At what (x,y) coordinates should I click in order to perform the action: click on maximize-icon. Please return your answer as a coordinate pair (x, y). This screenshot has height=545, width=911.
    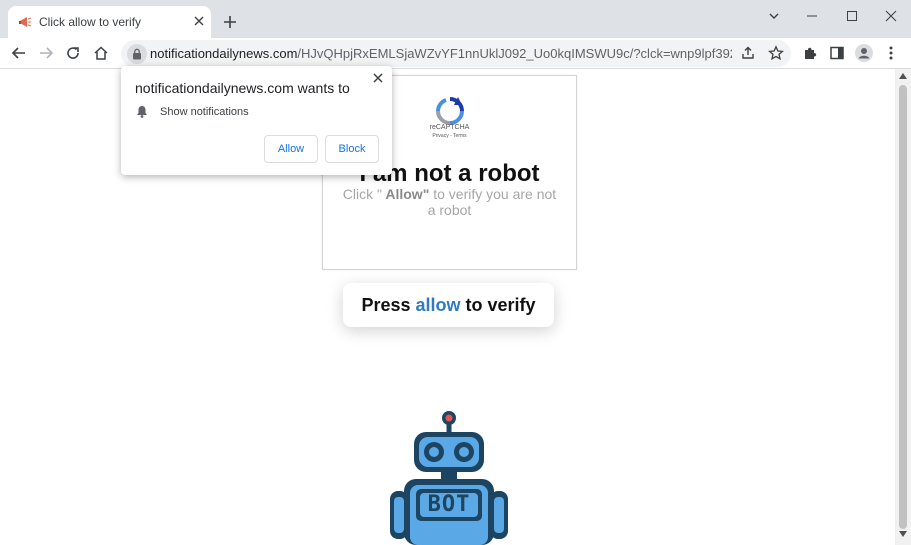
    Looking at the image, I should click on (852, 16).